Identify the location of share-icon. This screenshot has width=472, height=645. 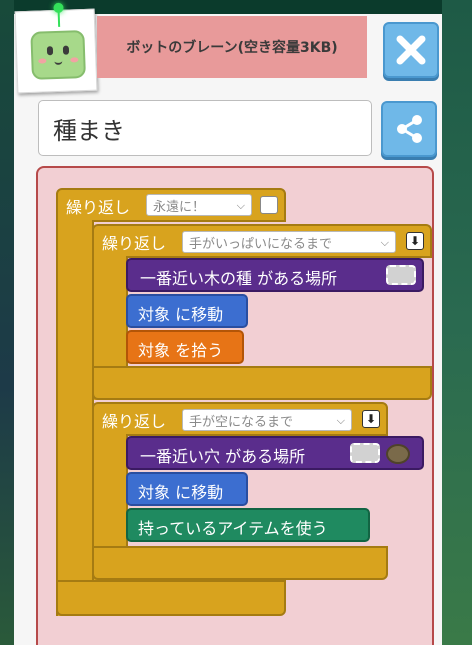
(409, 129).